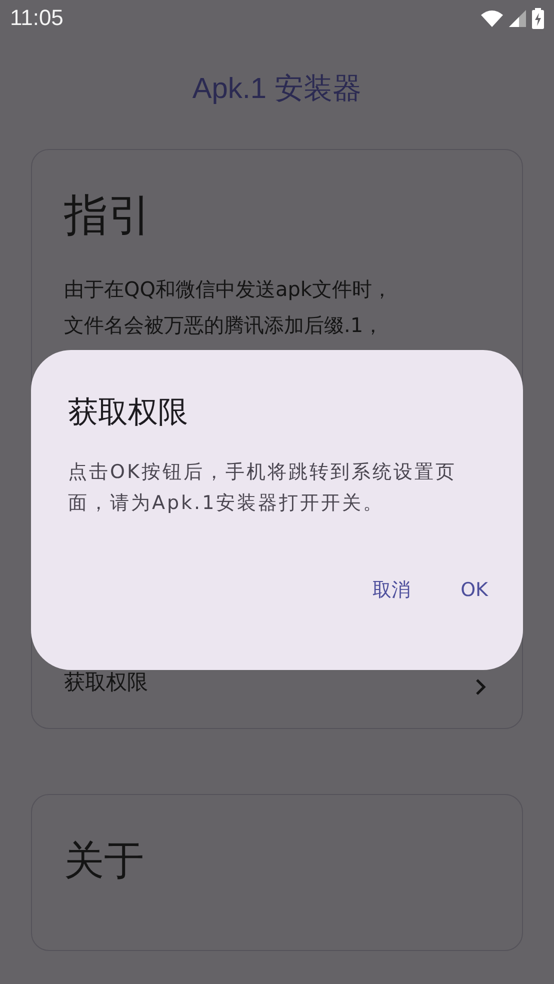  Describe the element at coordinates (106, 682) in the screenshot. I see `permission-label: 获取权限` at that location.